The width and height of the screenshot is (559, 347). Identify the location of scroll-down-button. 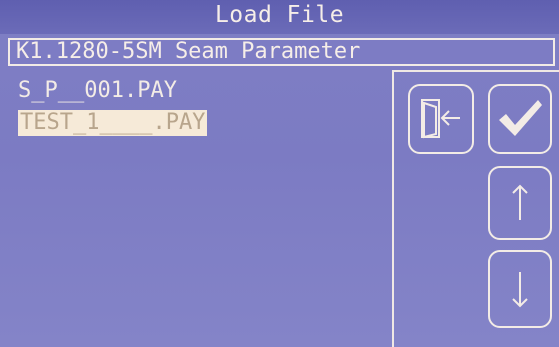
(520, 289).